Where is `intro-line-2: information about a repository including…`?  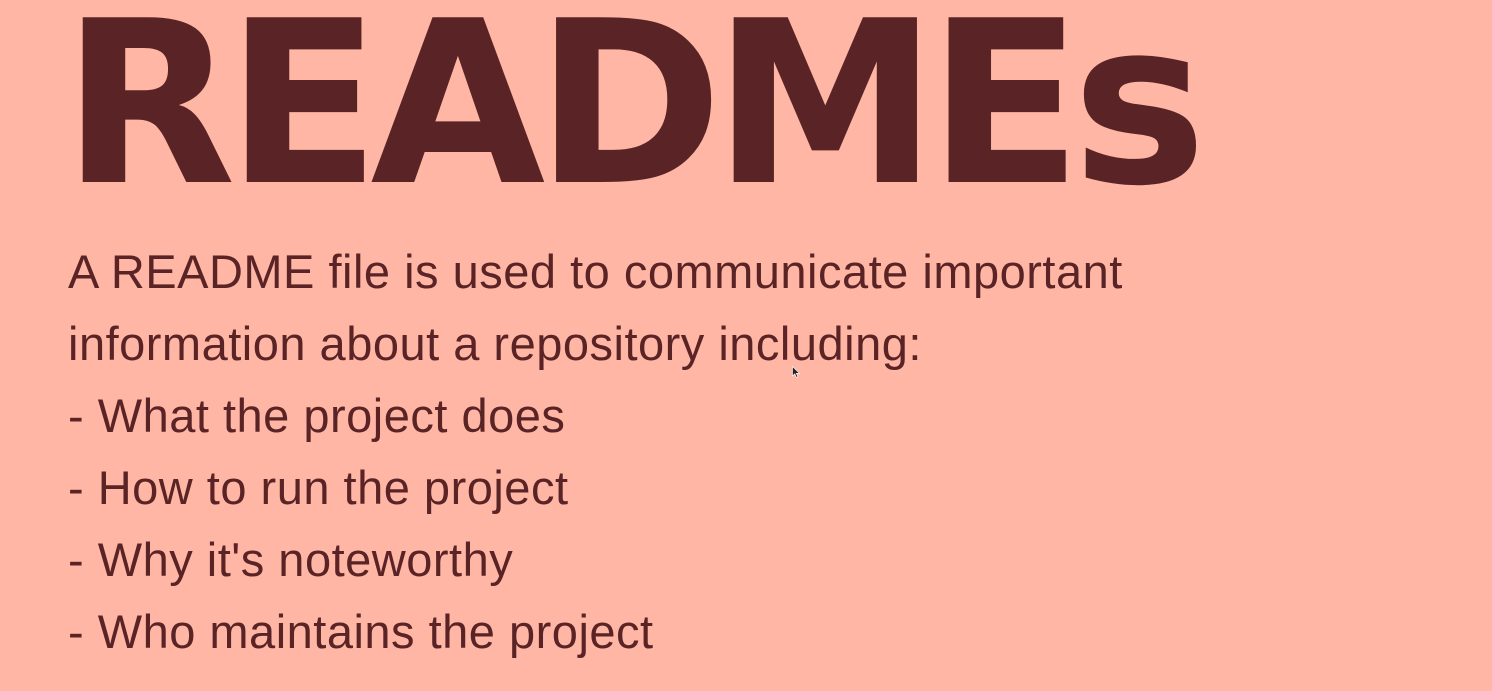
intro-line-2: information about a repository including… is located at coordinates (495, 343).